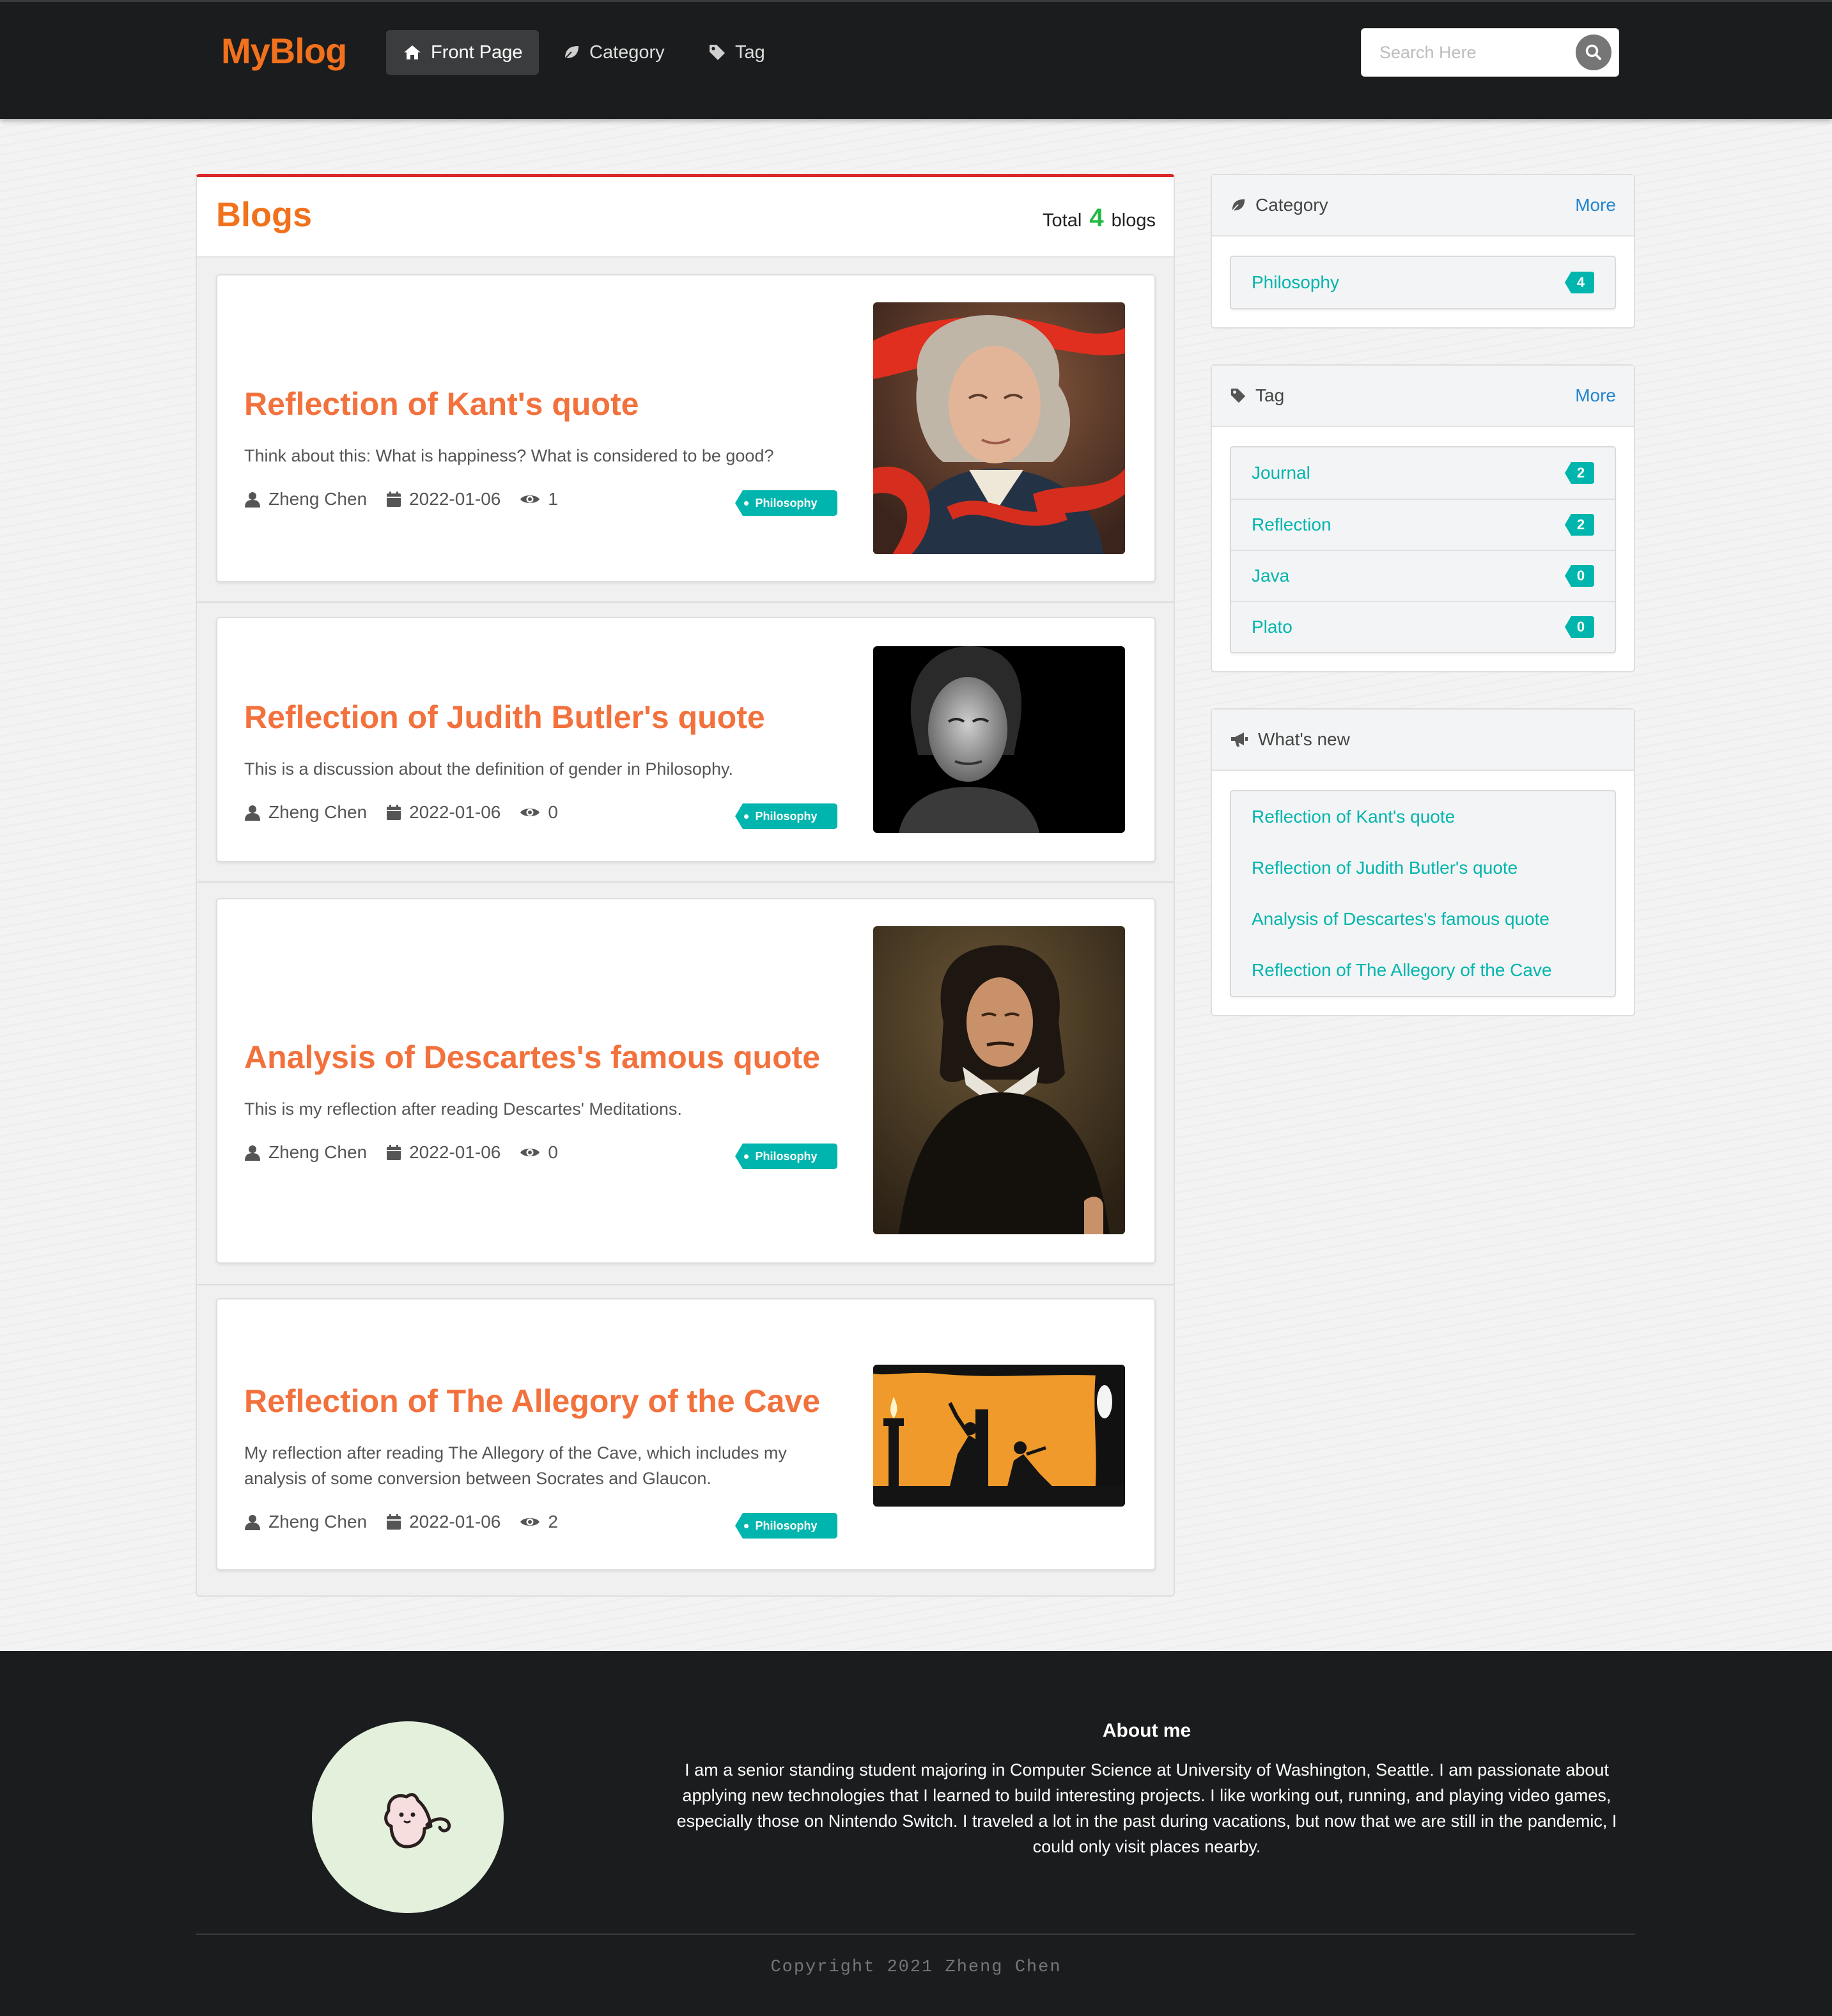 This screenshot has height=2016, width=1832. Describe the element at coordinates (1423, 205) in the screenshot. I see `category-panel-header: Category More` at that location.